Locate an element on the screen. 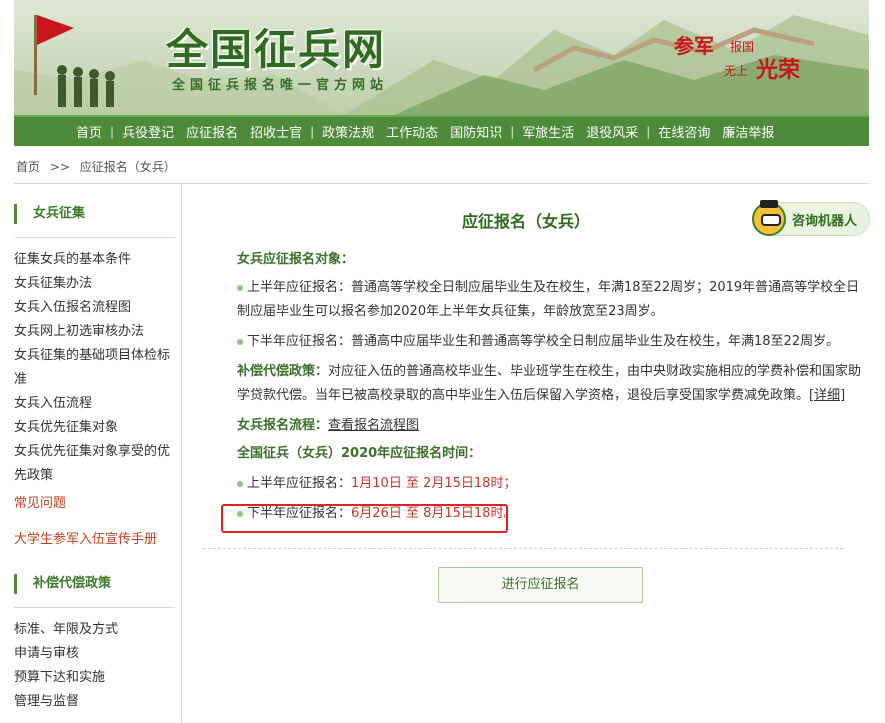 The image size is (885, 723). sidebar-heading-female-recruit: 女兵征集 is located at coordinates (97, 214).